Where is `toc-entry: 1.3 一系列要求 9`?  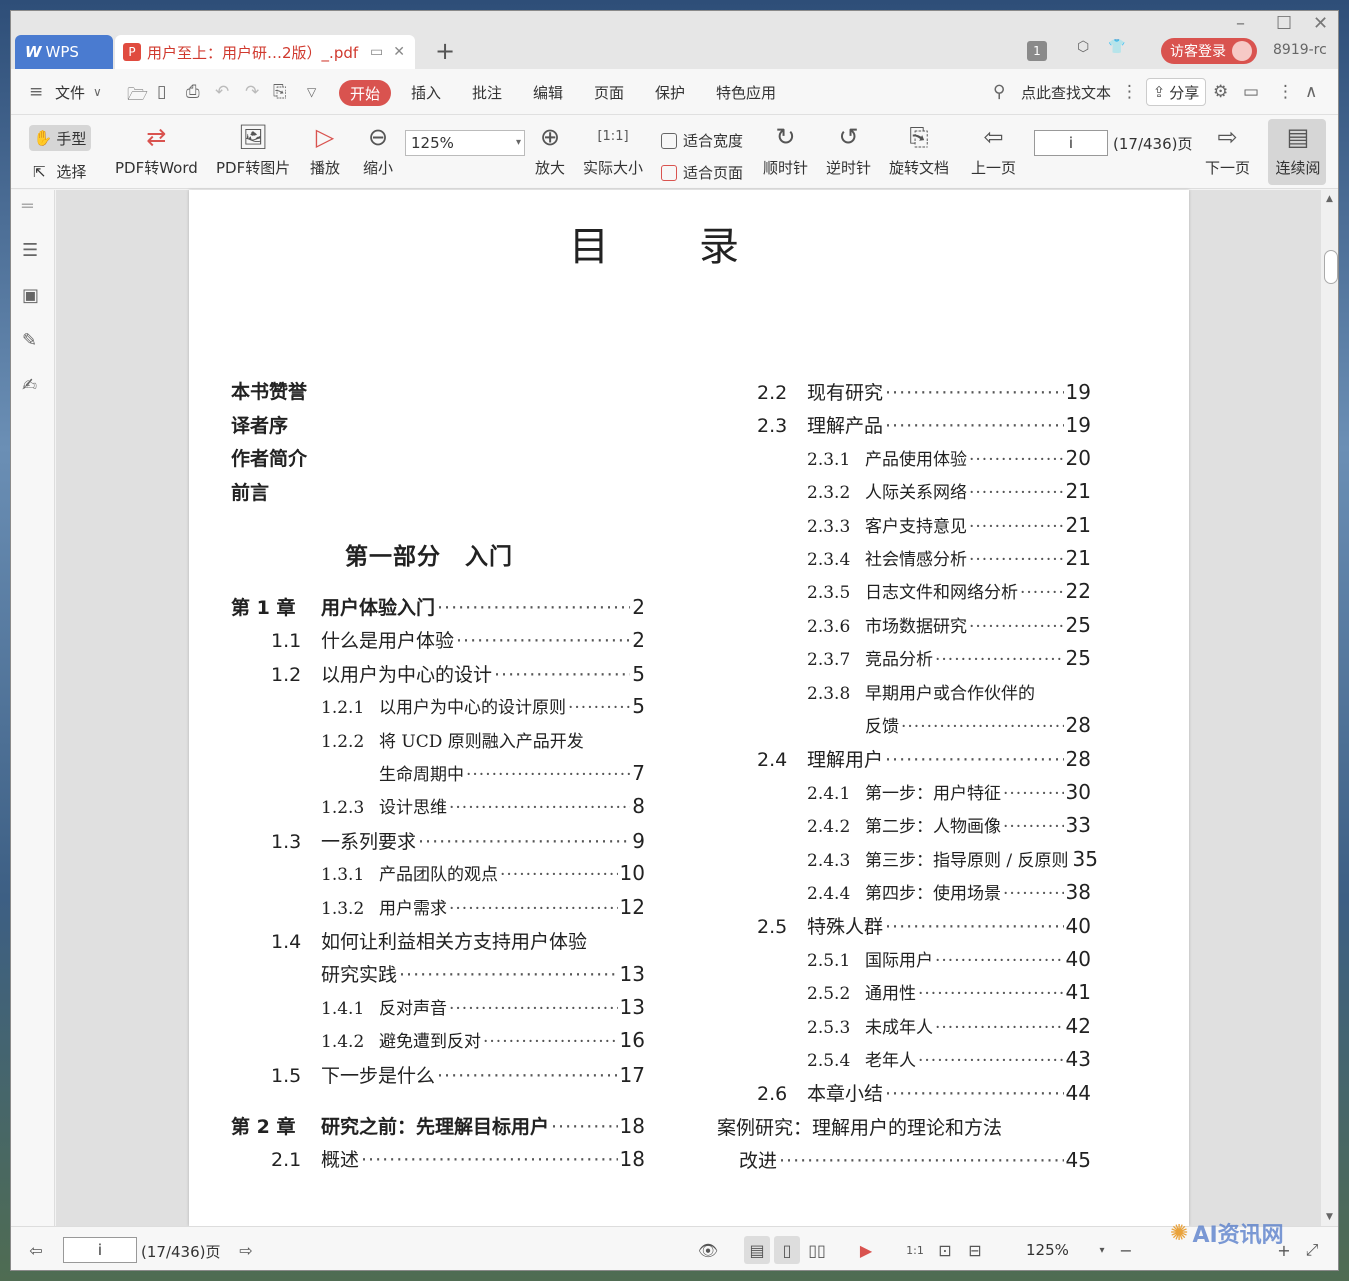 toc-entry: 1.3 一系列要求 9 is located at coordinates (458, 840).